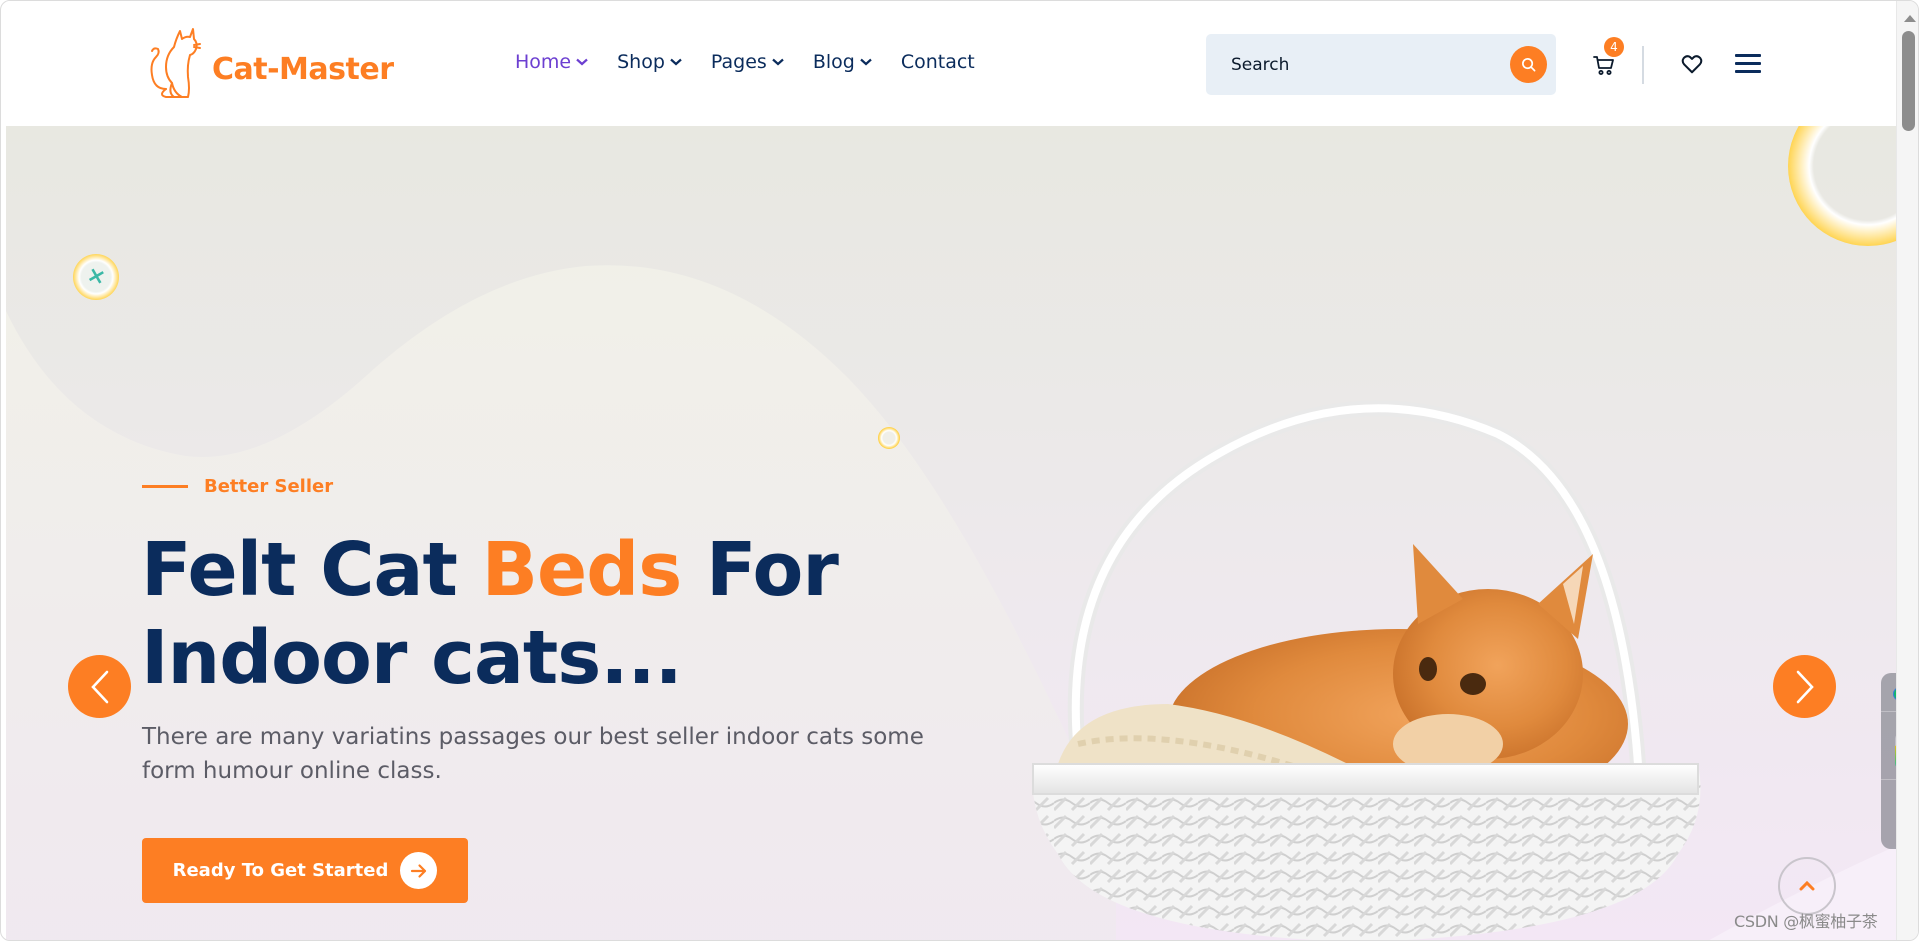 Image resolution: width=1919 pixels, height=941 pixels. What do you see at coordinates (419, 870) in the screenshot?
I see `arrow-right-icon` at bounding box center [419, 870].